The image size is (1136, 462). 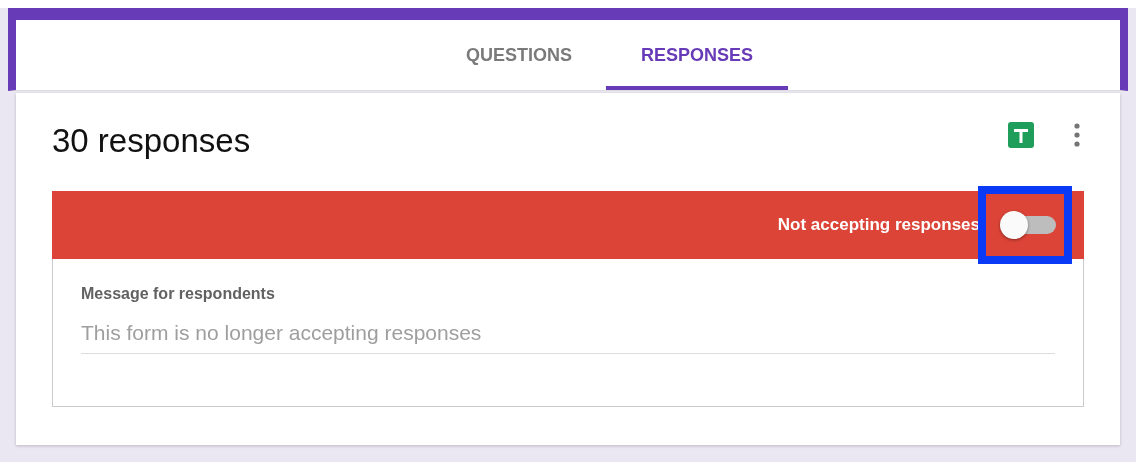 I want to click on toggle-switch, so click(x=1028, y=225).